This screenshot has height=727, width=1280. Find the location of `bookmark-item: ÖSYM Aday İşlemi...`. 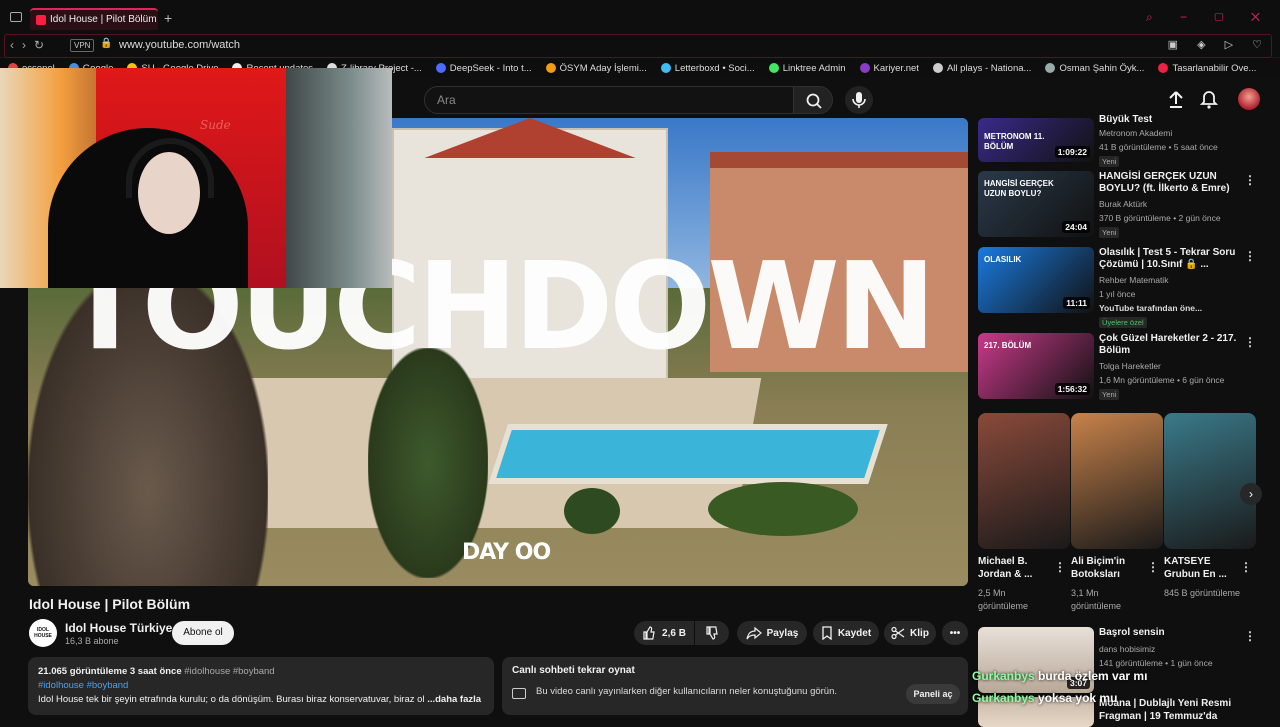

bookmark-item: ÖSYM Aday İşlemi... is located at coordinates (596, 68).